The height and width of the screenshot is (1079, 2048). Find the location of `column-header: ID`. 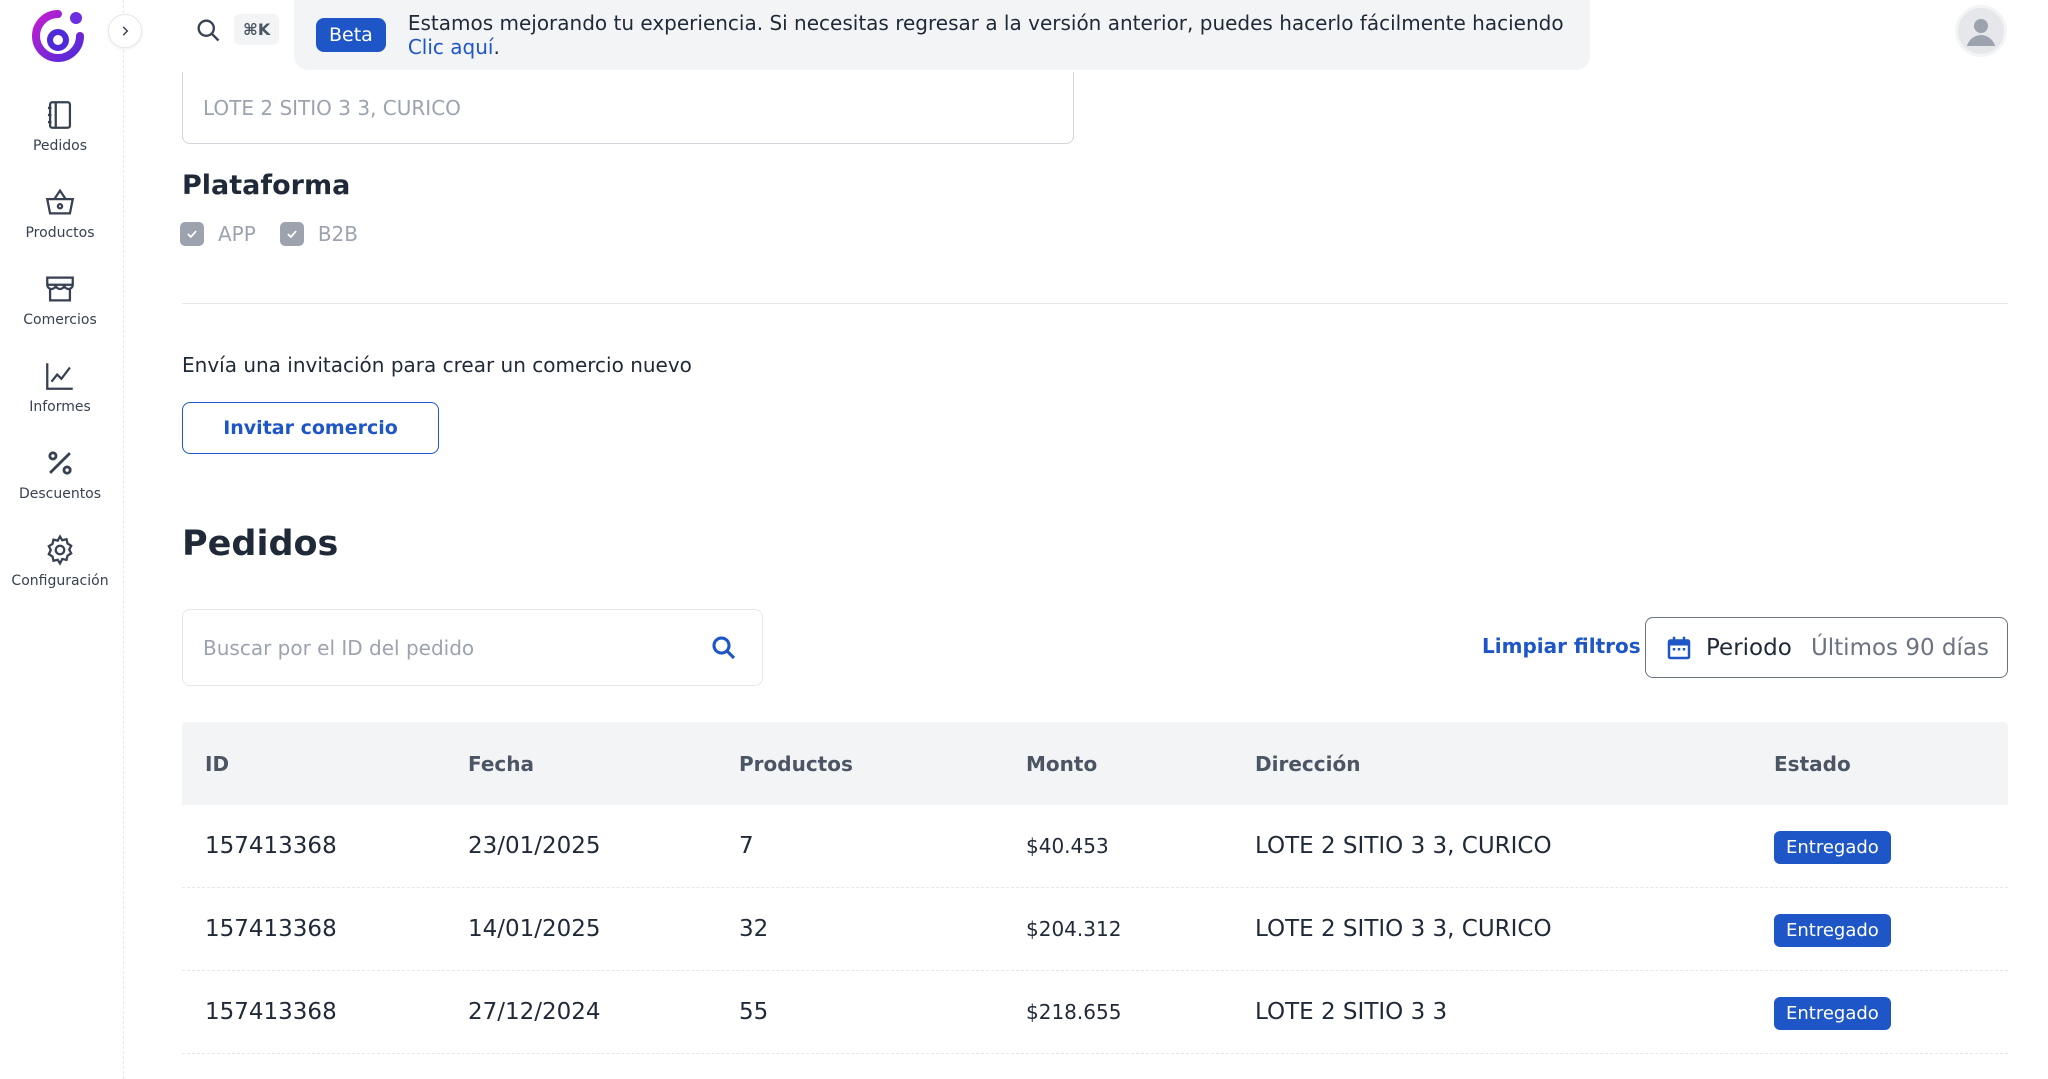

column-header: ID is located at coordinates (217, 764).